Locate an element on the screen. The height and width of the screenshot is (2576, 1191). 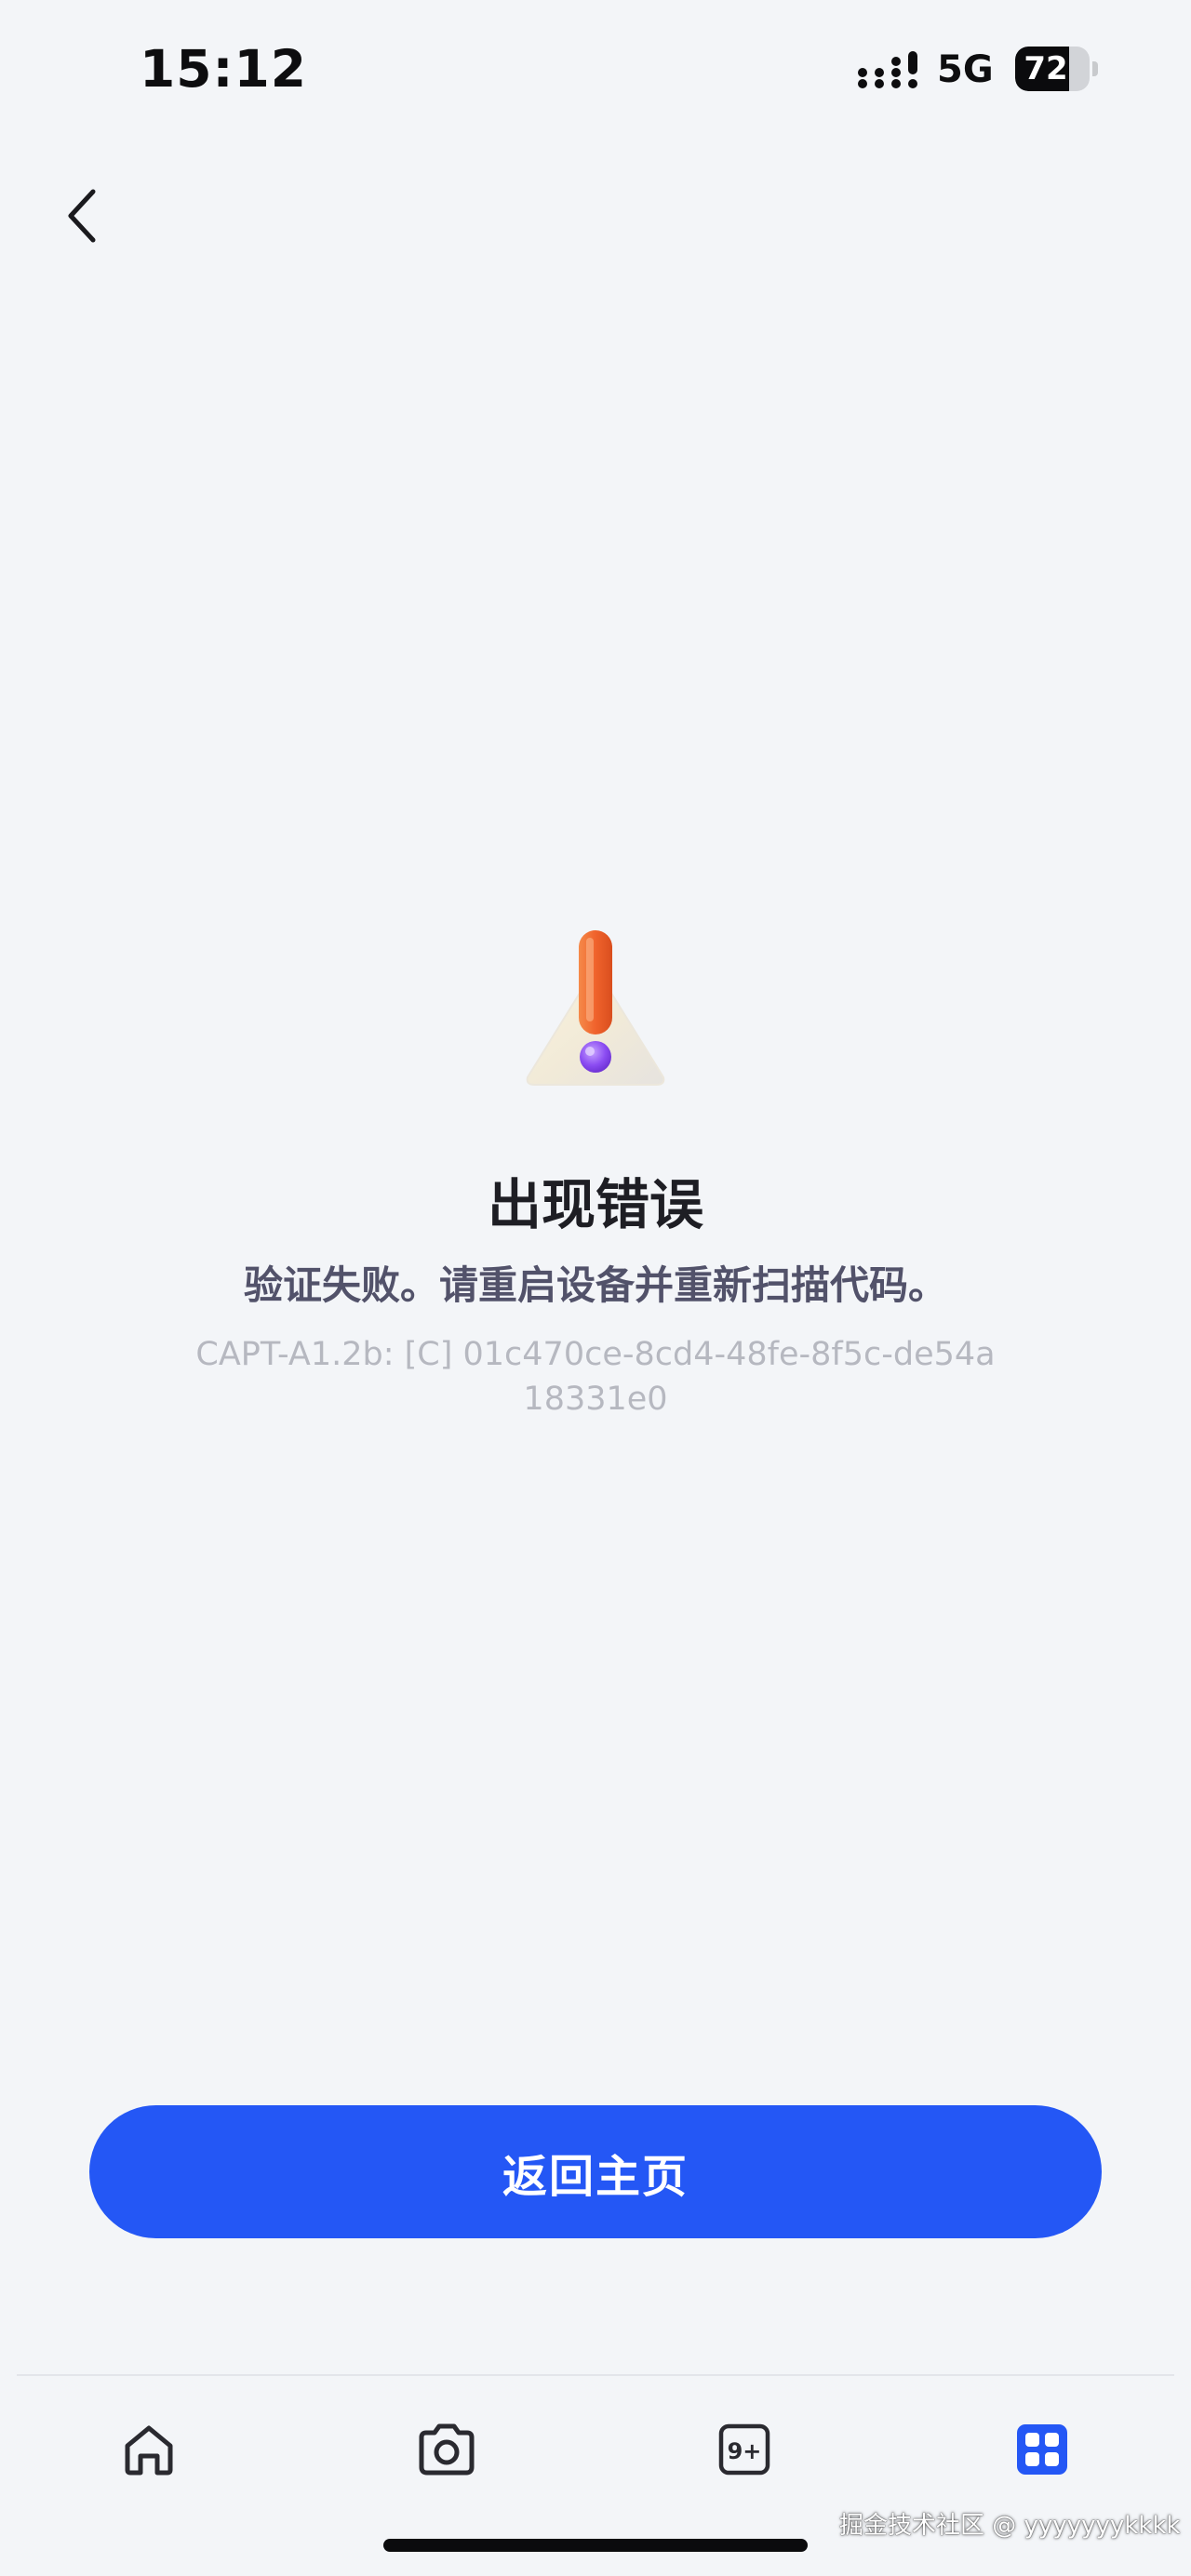
notification-badge-icon: 9+ is located at coordinates (744, 2449).